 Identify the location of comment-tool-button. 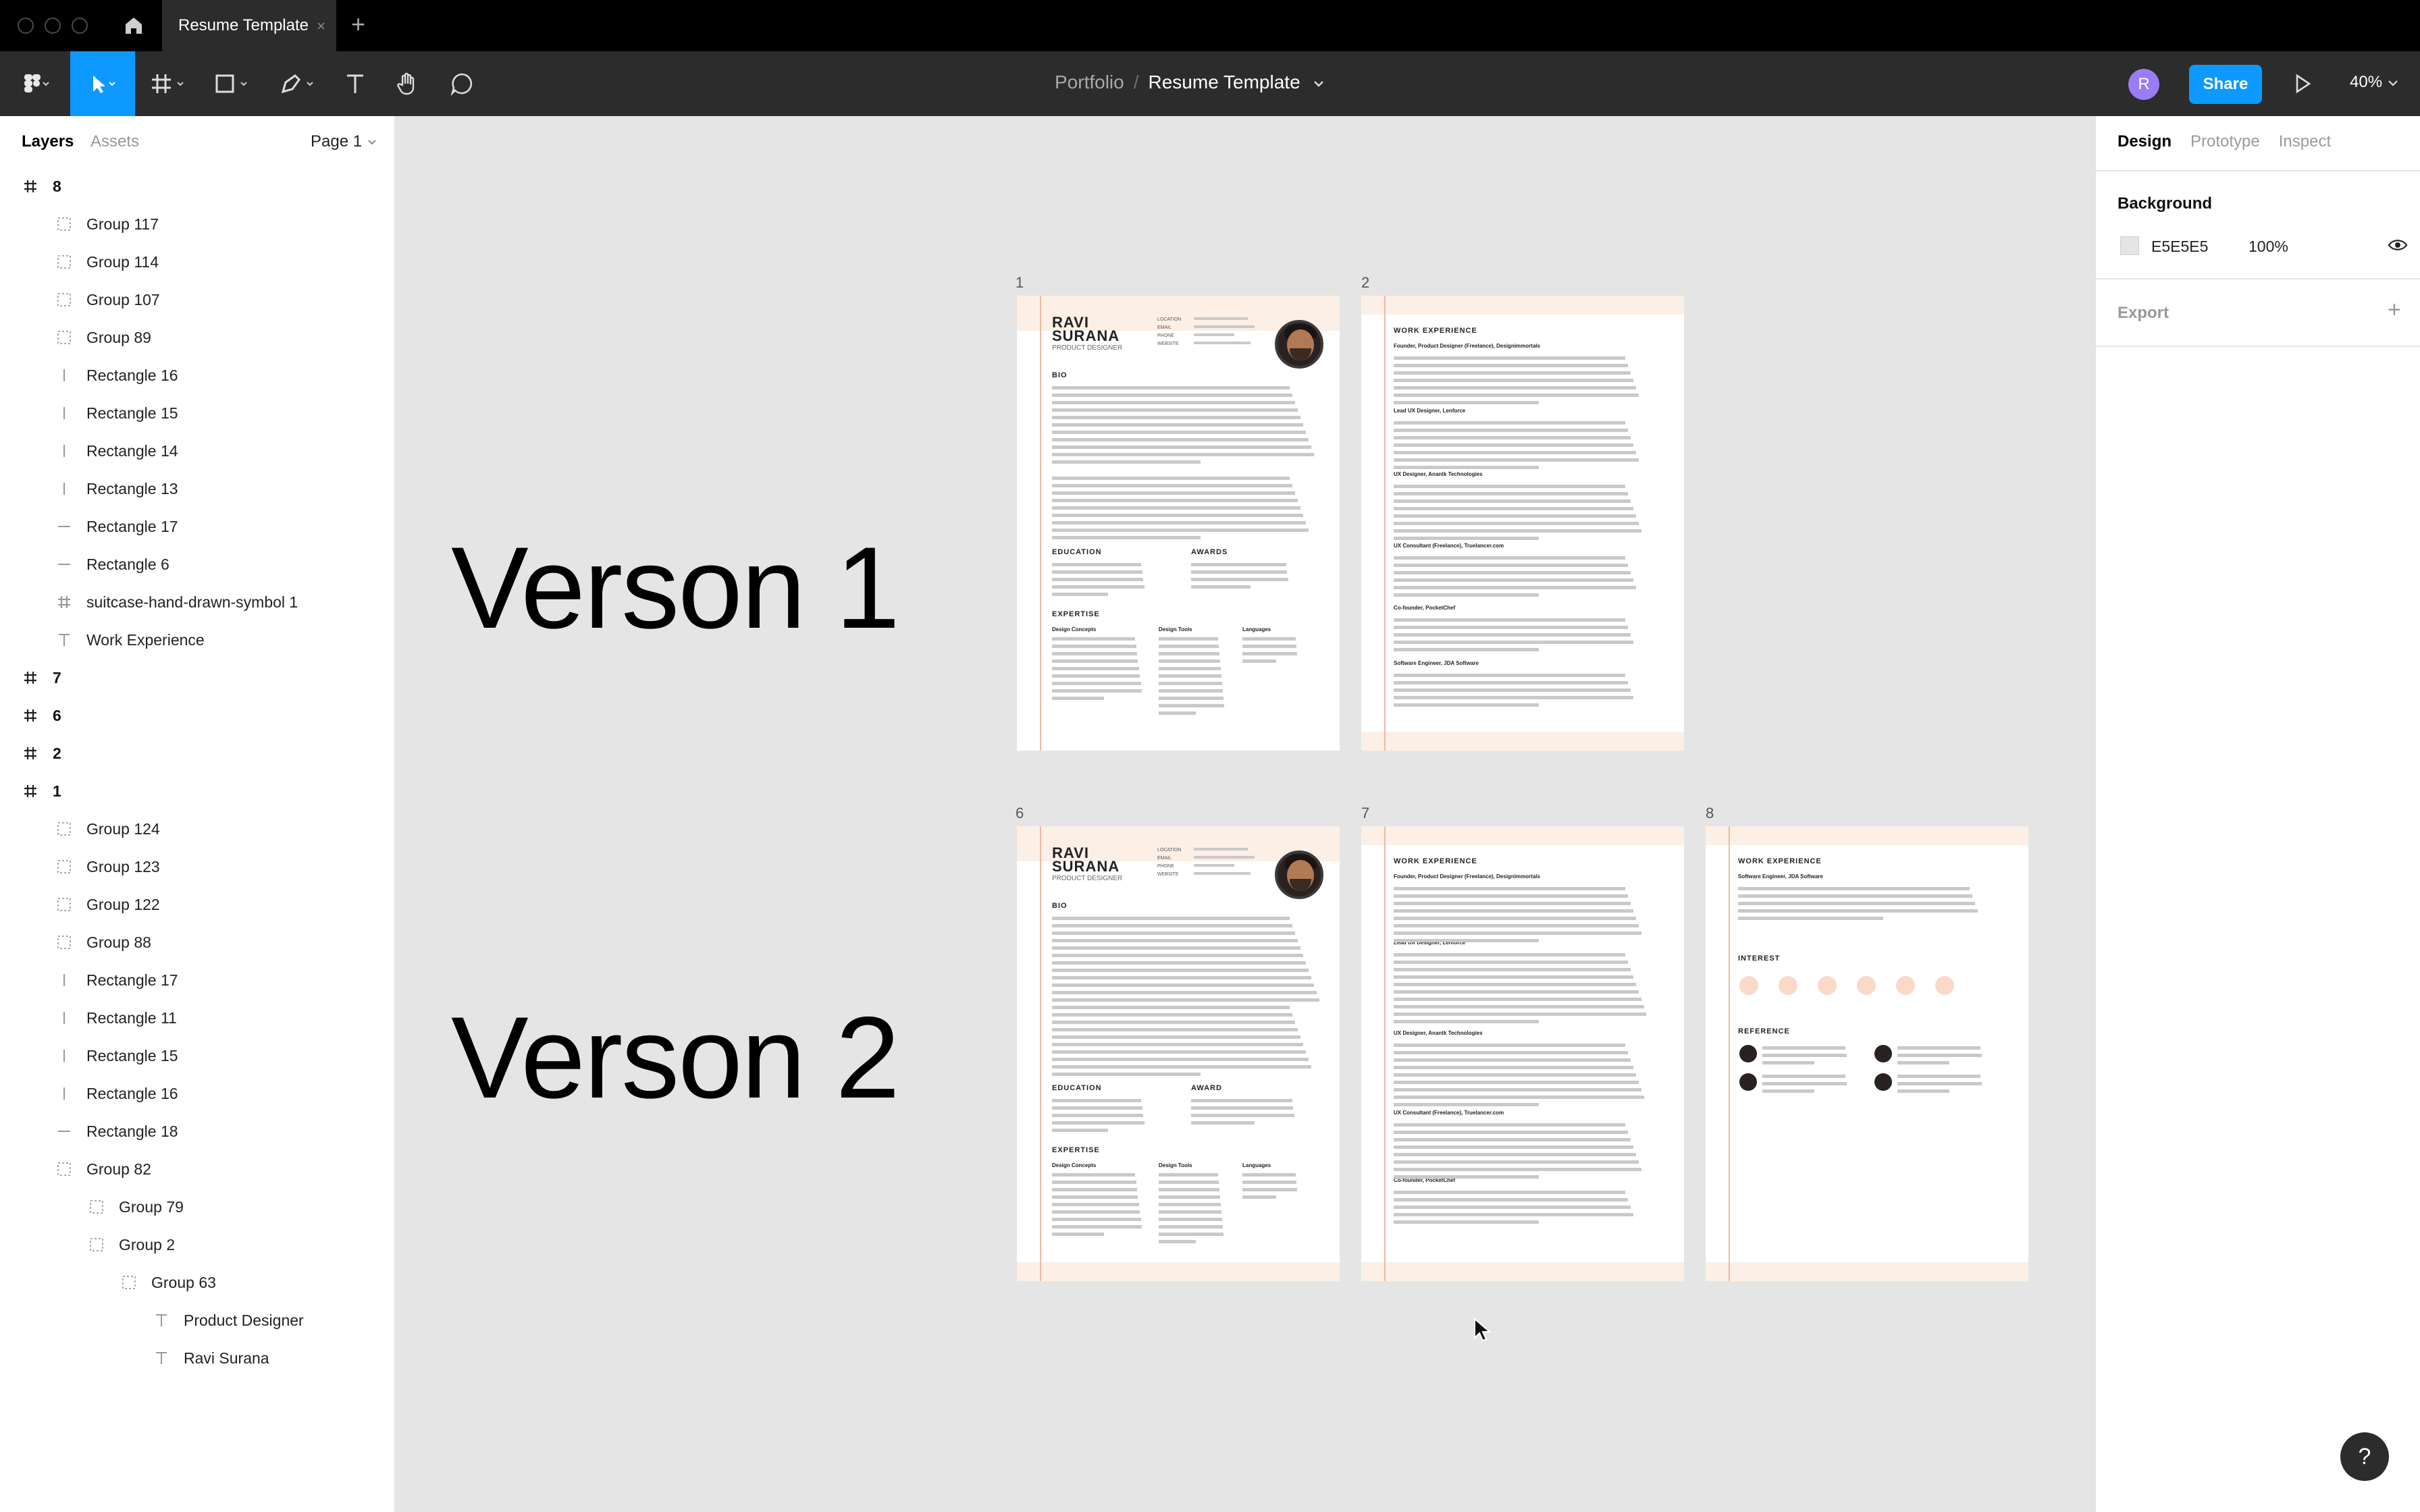
(461, 83).